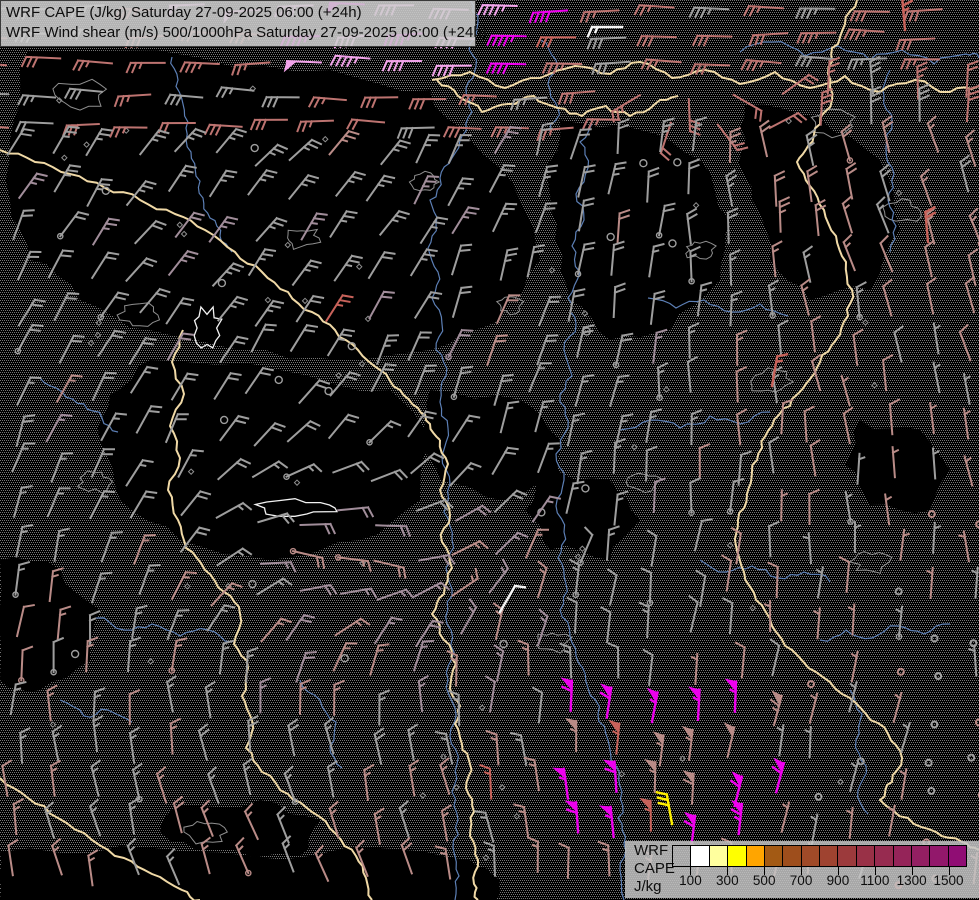 The width and height of the screenshot is (979, 900). Describe the element at coordinates (948, 880) in the screenshot. I see `legend-tick-label: 1500` at that location.